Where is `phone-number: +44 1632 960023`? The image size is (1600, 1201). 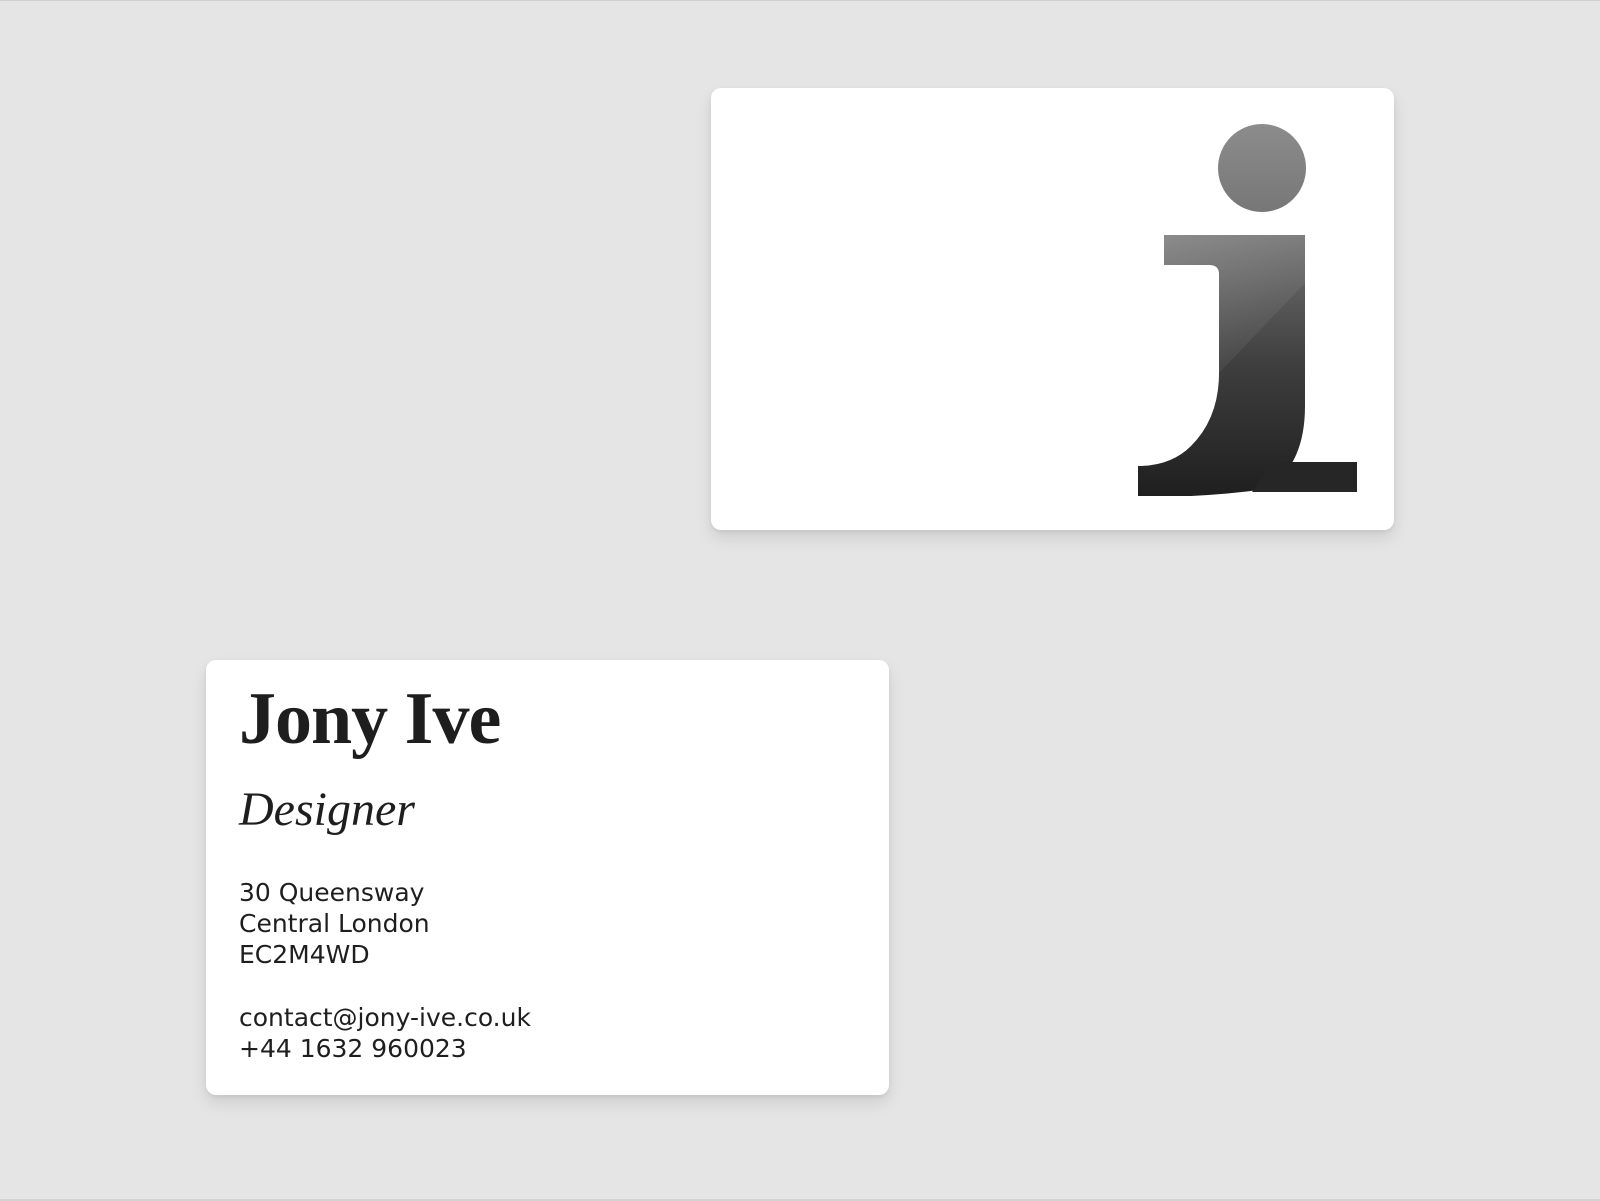 phone-number: +44 1632 960023 is located at coordinates (353, 1048).